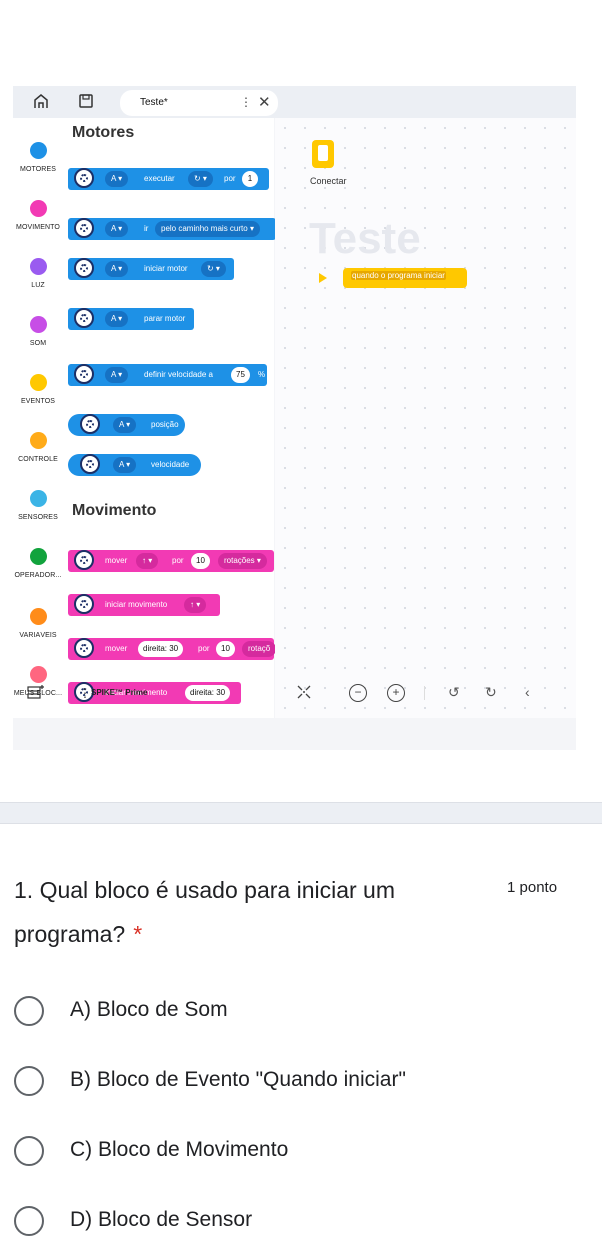 The height and width of the screenshot is (1252, 602). Describe the element at coordinates (304, 693) in the screenshot. I see `center-view-icon` at that location.